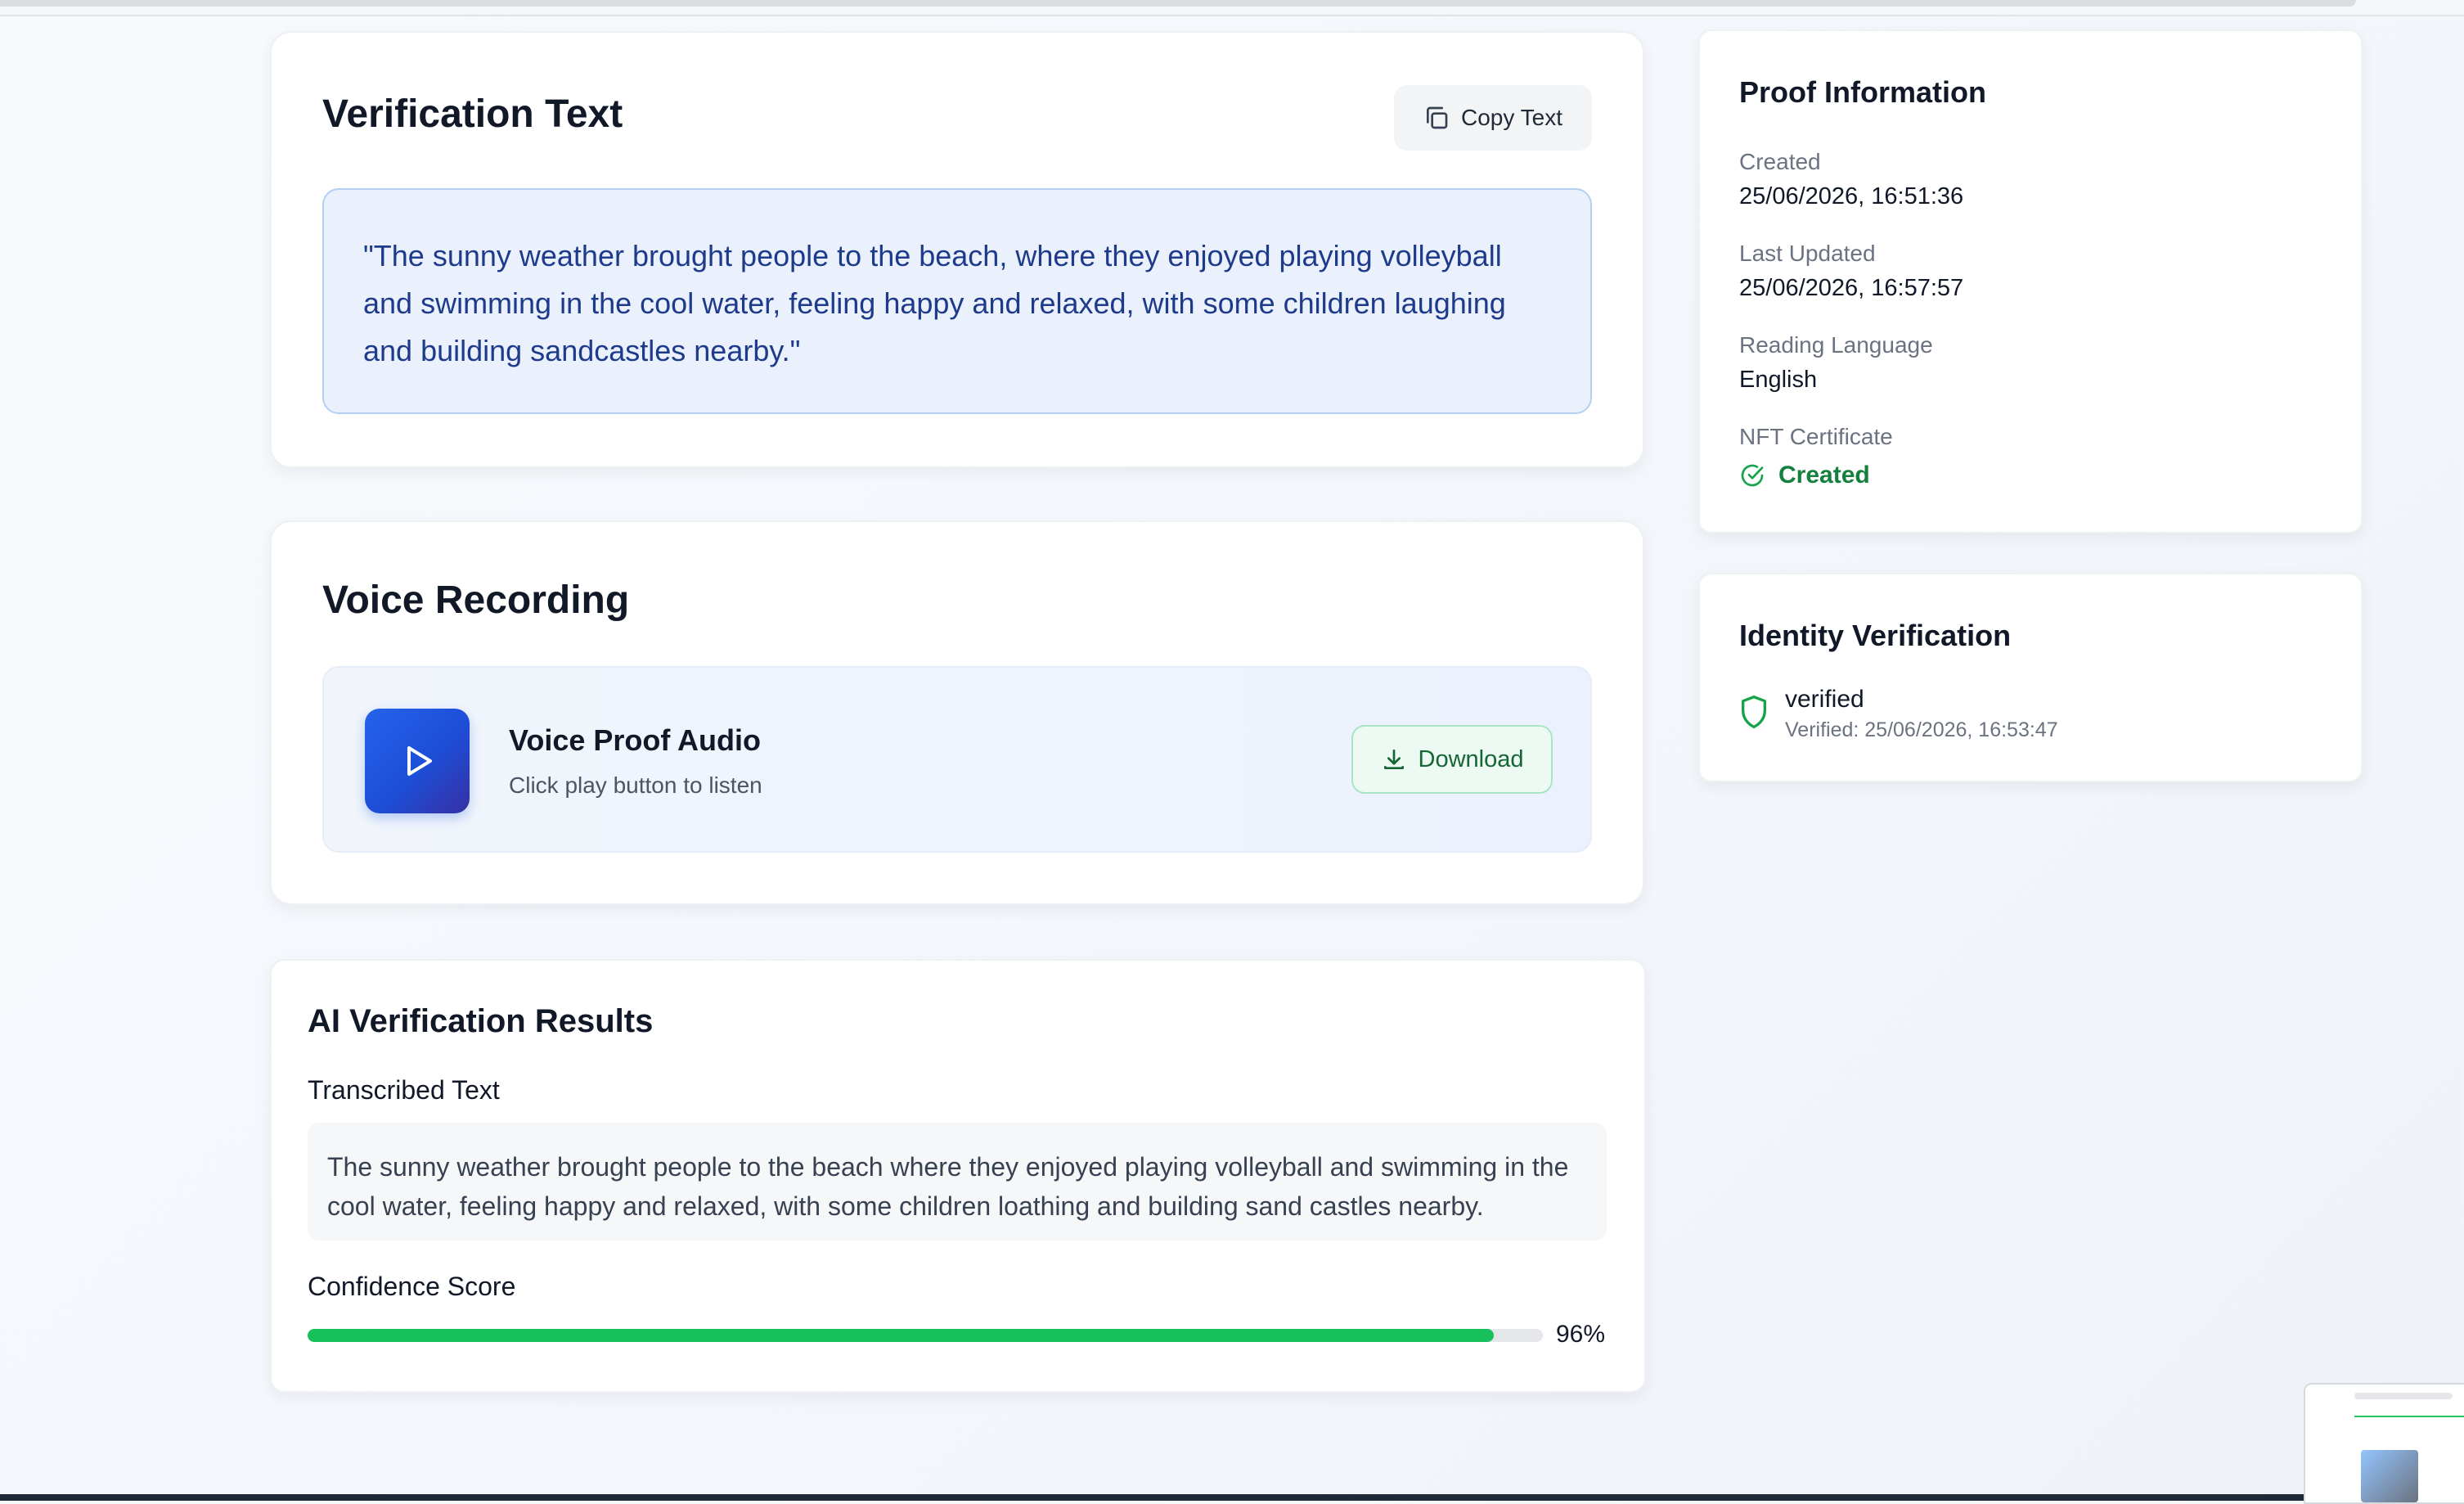  What do you see at coordinates (2409, 1416) in the screenshot?
I see `thumbnail-line` at bounding box center [2409, 1416].